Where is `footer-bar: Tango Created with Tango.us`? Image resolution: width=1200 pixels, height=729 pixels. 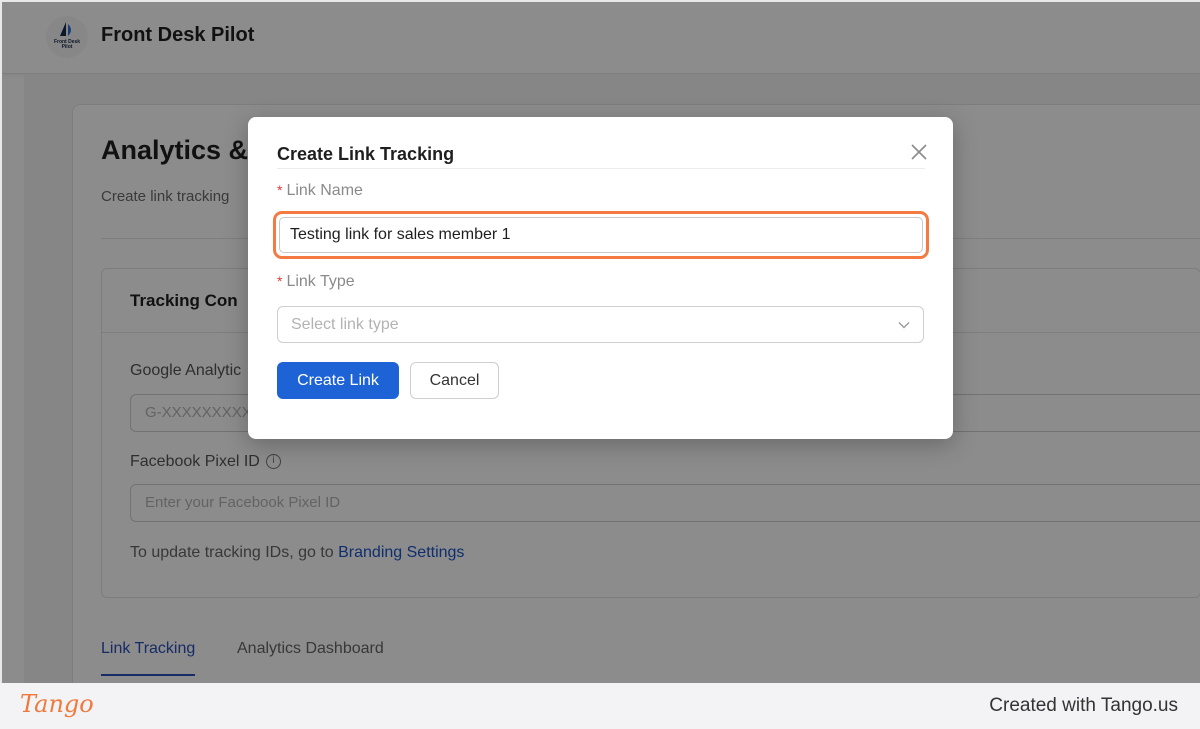 footer-bar: Tango Created with Tango.us is located at coordinates (600, 706).